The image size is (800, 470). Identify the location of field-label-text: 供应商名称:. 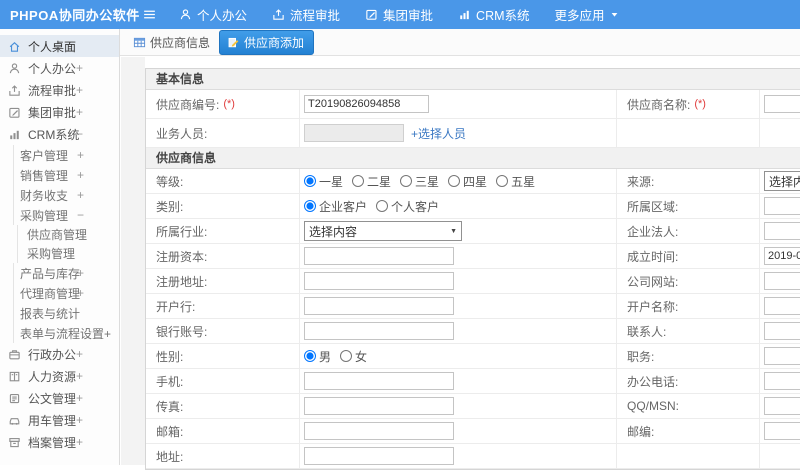
(659, 104).